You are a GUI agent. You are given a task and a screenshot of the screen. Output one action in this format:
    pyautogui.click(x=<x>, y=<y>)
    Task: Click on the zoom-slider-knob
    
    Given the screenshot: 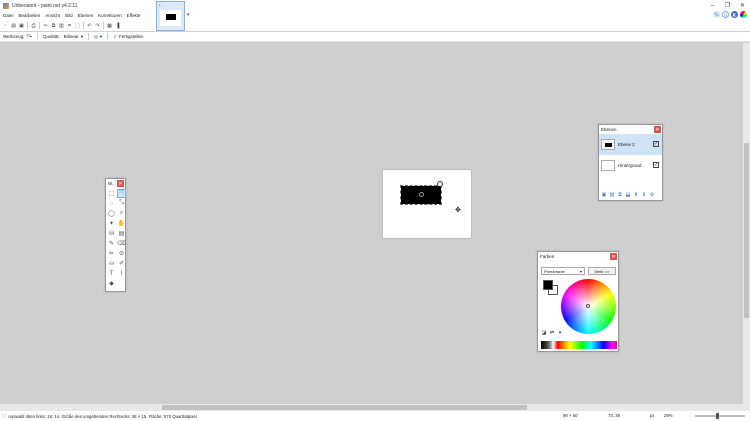 What is the action you would take?
    pyautogui.click(x=717, y=416)
    